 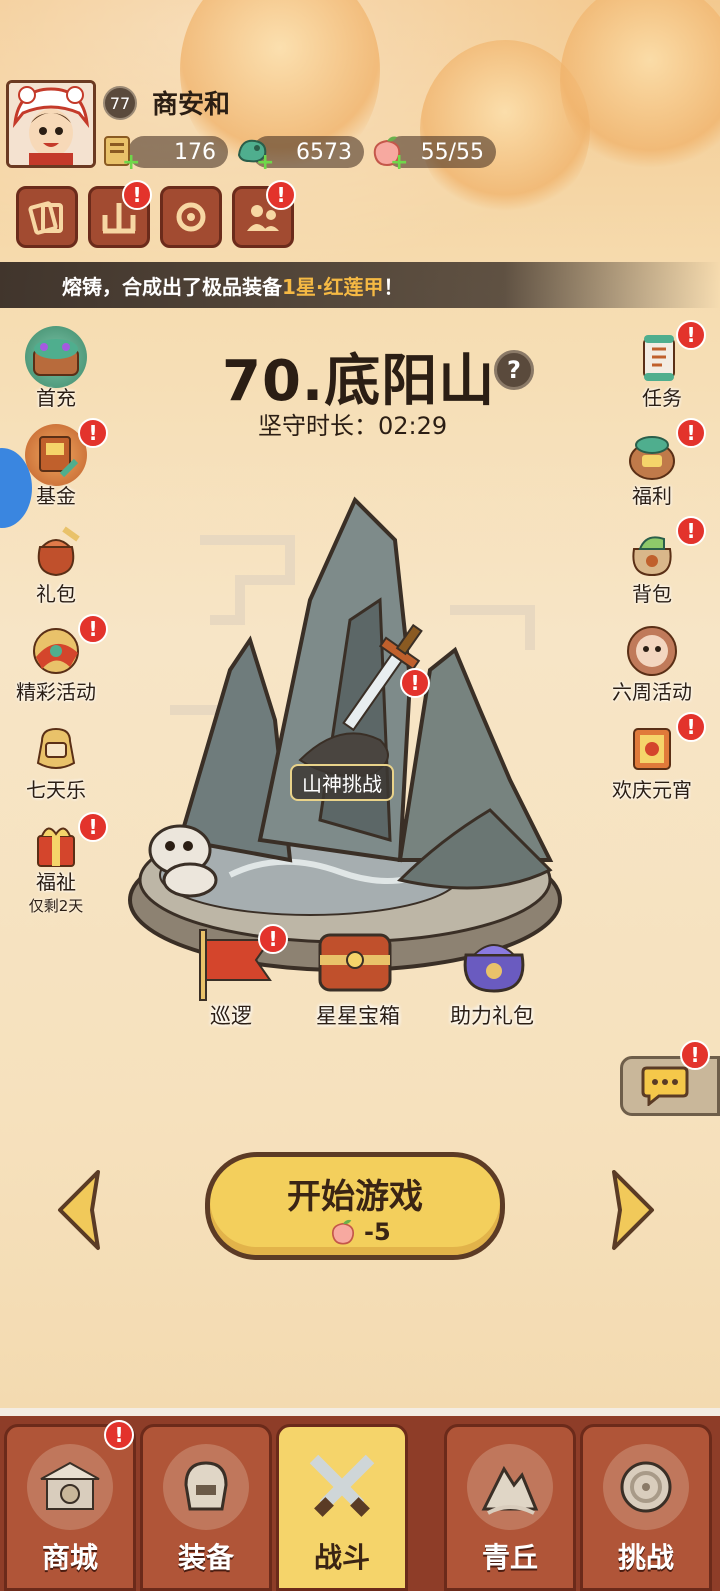 I want to click on stage-title: 70.底阳山, so click(x=359, y=381).